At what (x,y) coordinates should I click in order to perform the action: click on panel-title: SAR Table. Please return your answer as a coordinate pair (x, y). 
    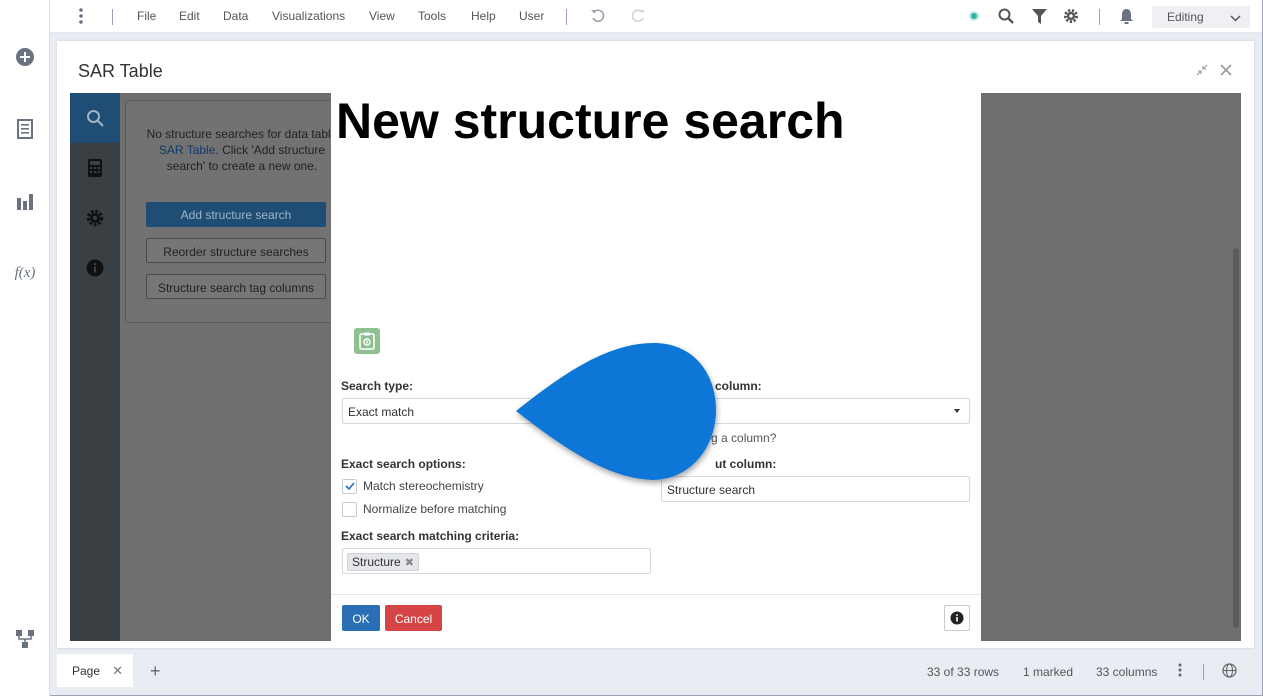
    Looking at the image, I should click on (120, 71).